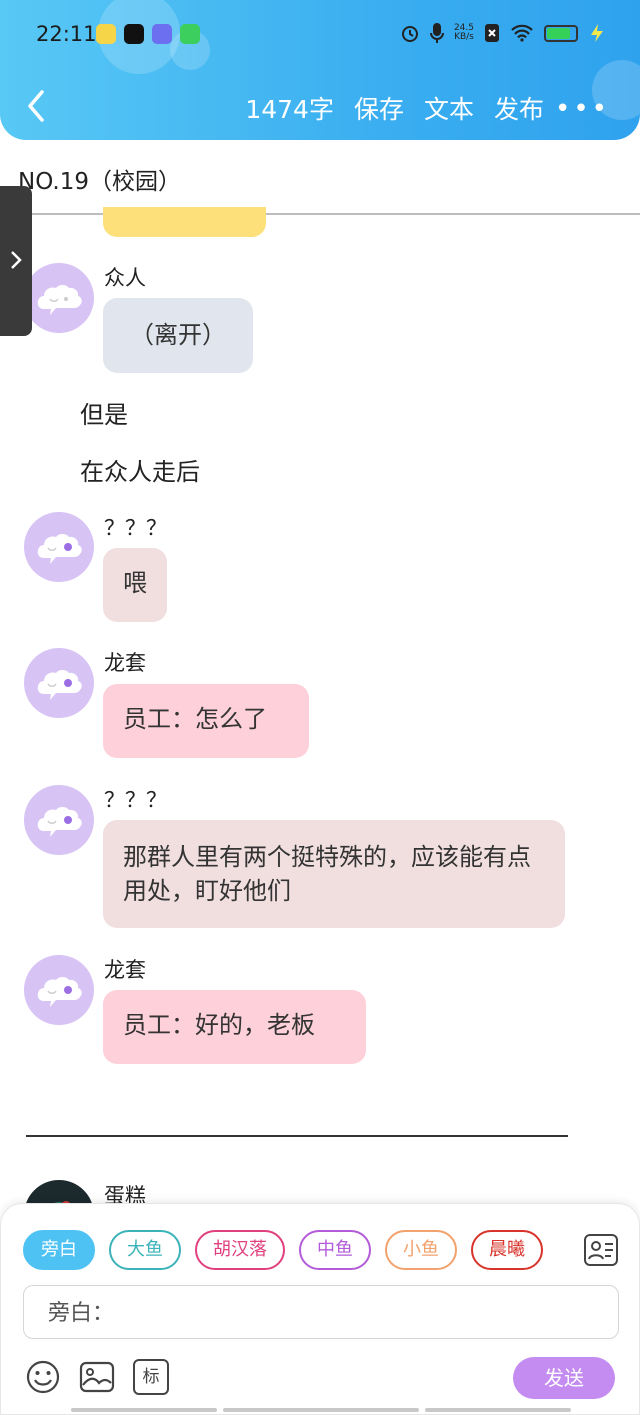 This screenshot has height=1415, width=640. What do you see at coordinates (66, 34) in the screenshot?
I see `status-time: 22:11` at bounding box center [66, 34].